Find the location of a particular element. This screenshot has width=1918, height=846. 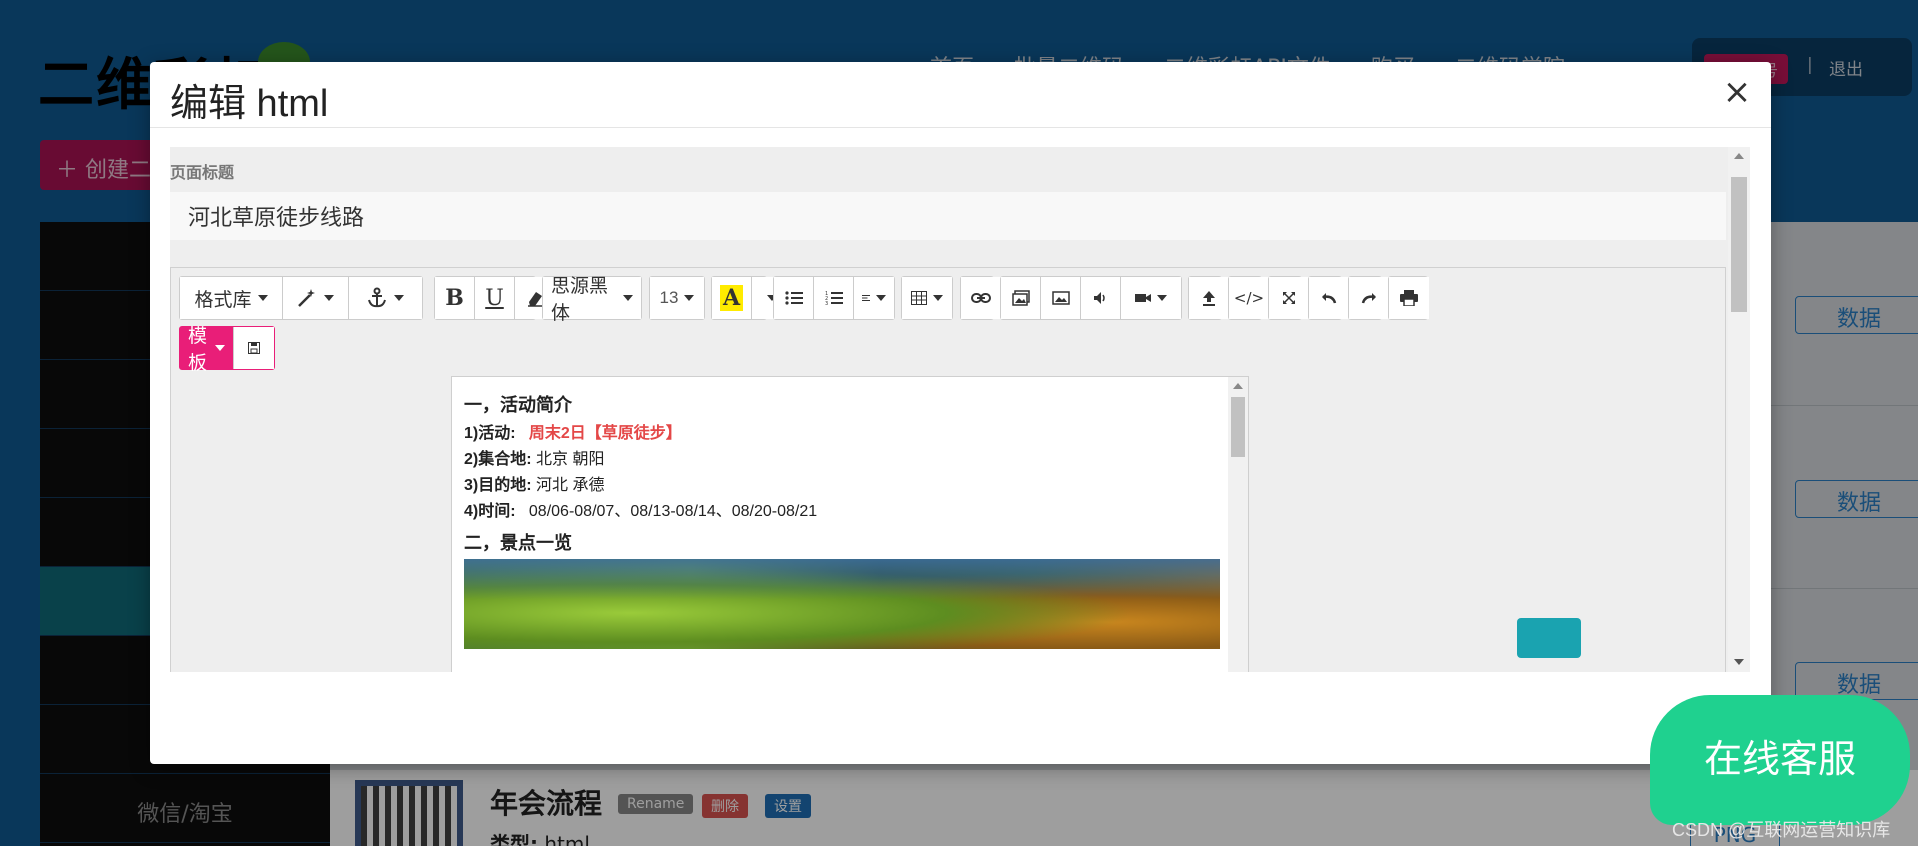

font-group: 思源黑体 is located at coordinates (592, 300).